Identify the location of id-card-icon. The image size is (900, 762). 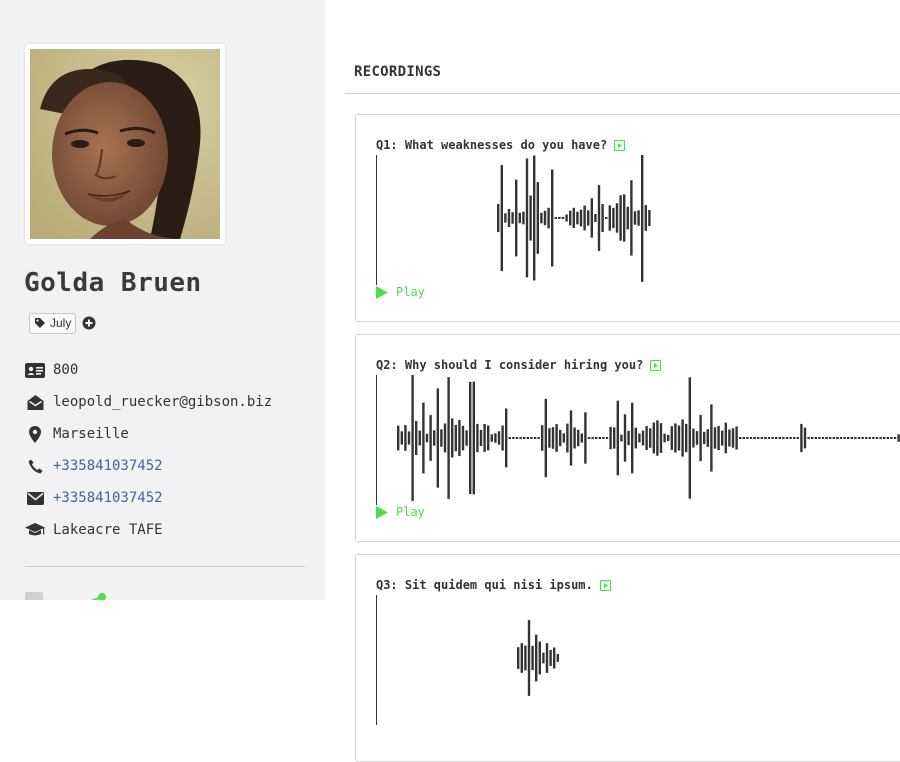
(35, 370).